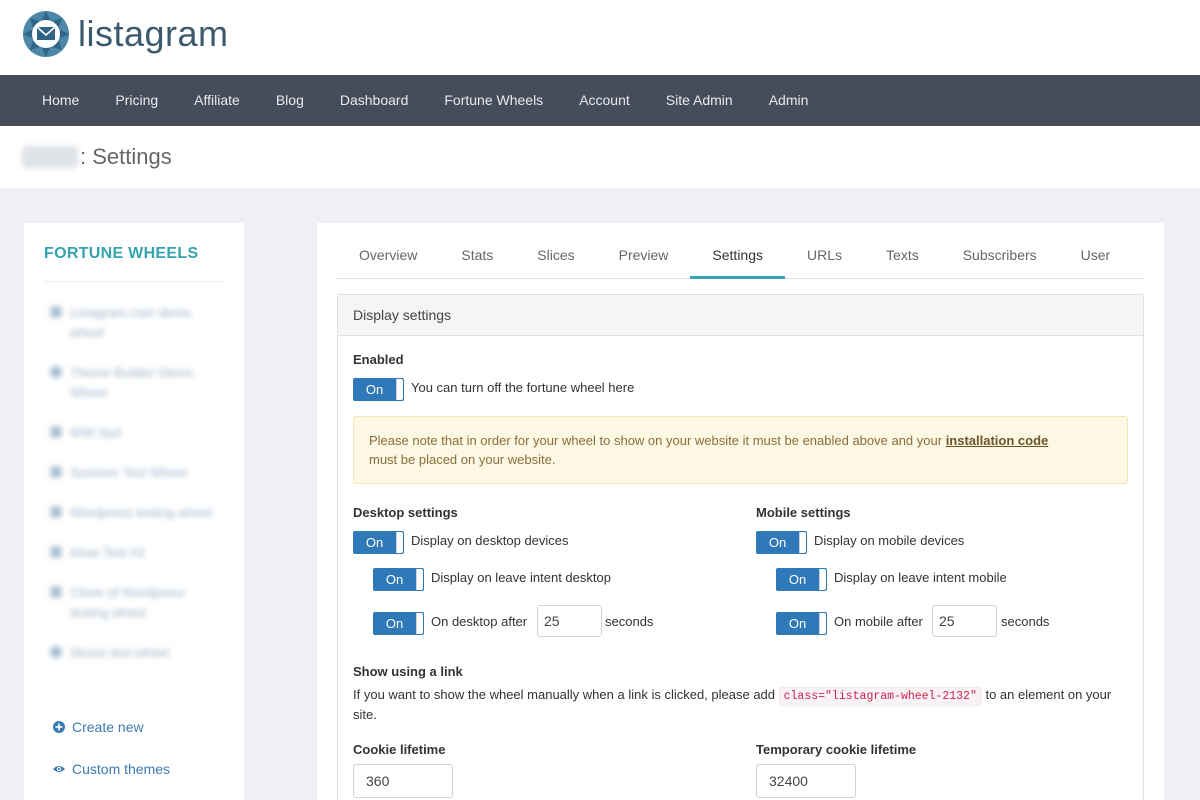  What do you see at coordinates (462, 459) in the screenshot?
I see `notice-text-after: must be placed on your website.` at bounding box center [462, 459].